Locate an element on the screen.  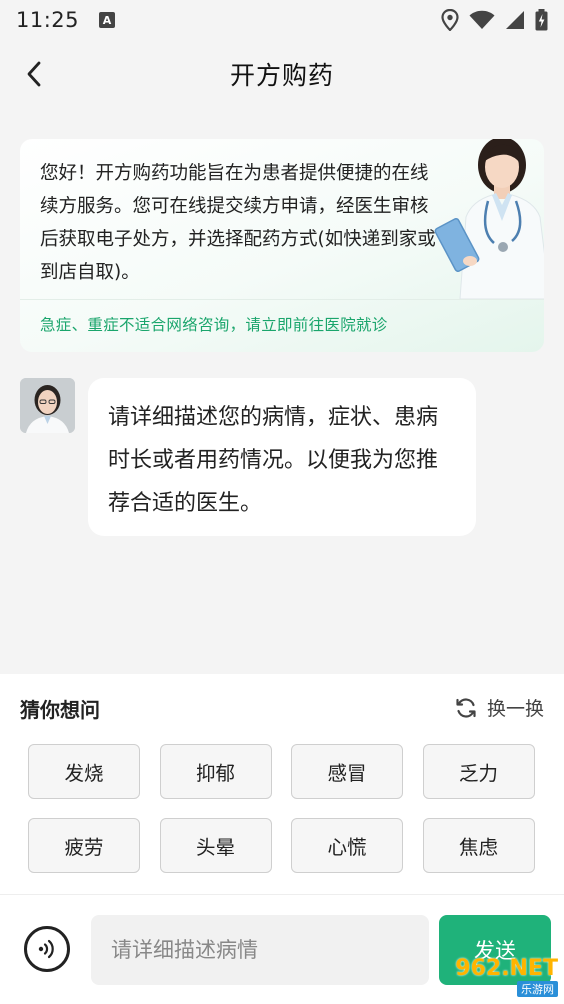
input-bar: 发送 is located at coordinates (282, 949).